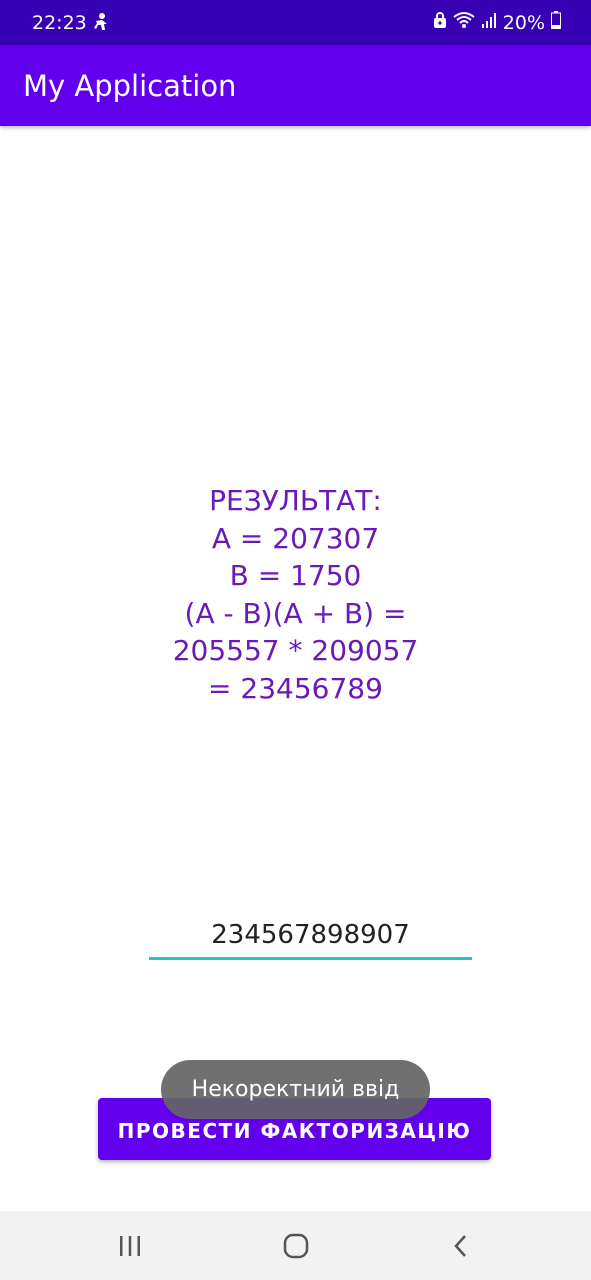  I want to click on wifi-icon, so click(464, 22).